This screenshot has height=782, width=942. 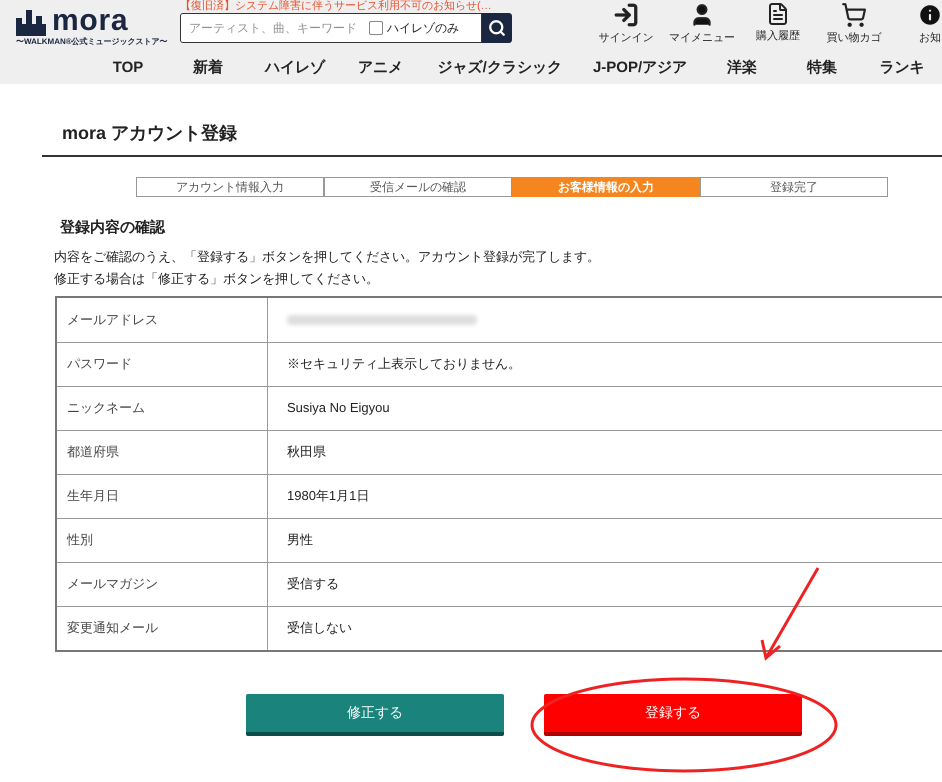 I want to click on register-button: 登録する, so click(x=673, y=715).